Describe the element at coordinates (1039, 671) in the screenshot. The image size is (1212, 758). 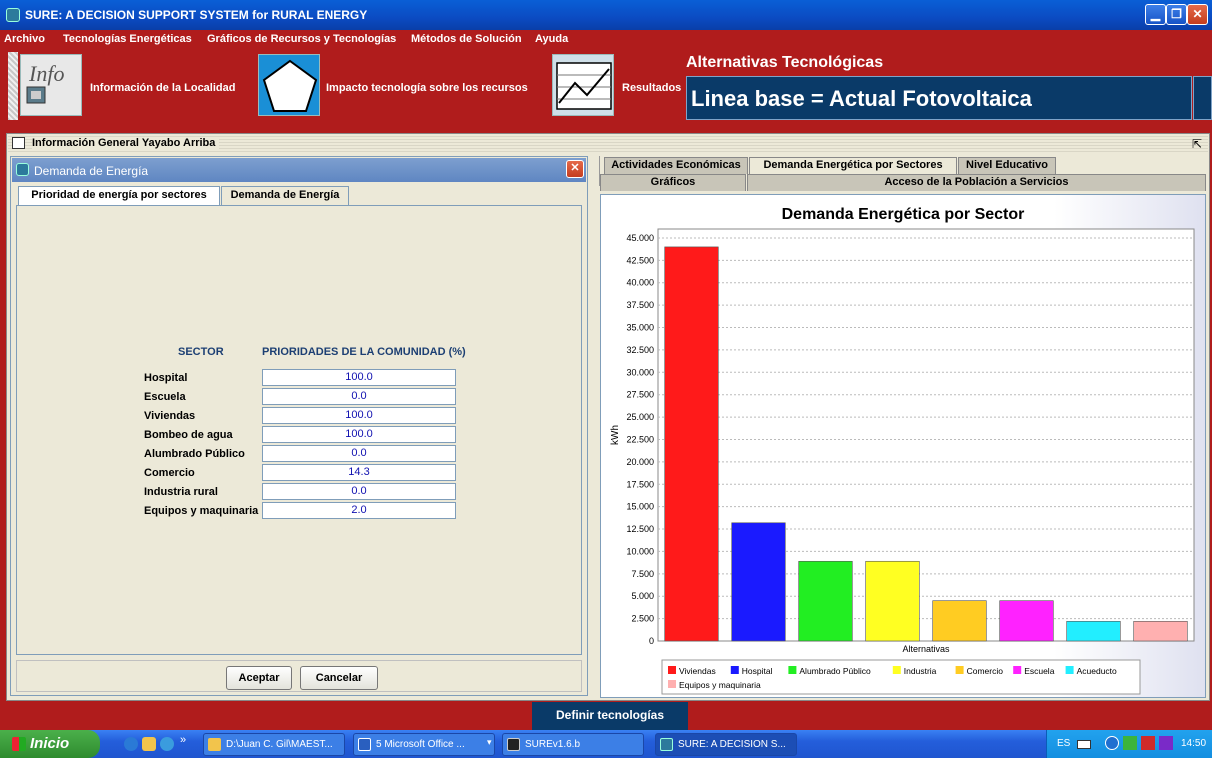
I see `legend-label: Escuela` at that location.